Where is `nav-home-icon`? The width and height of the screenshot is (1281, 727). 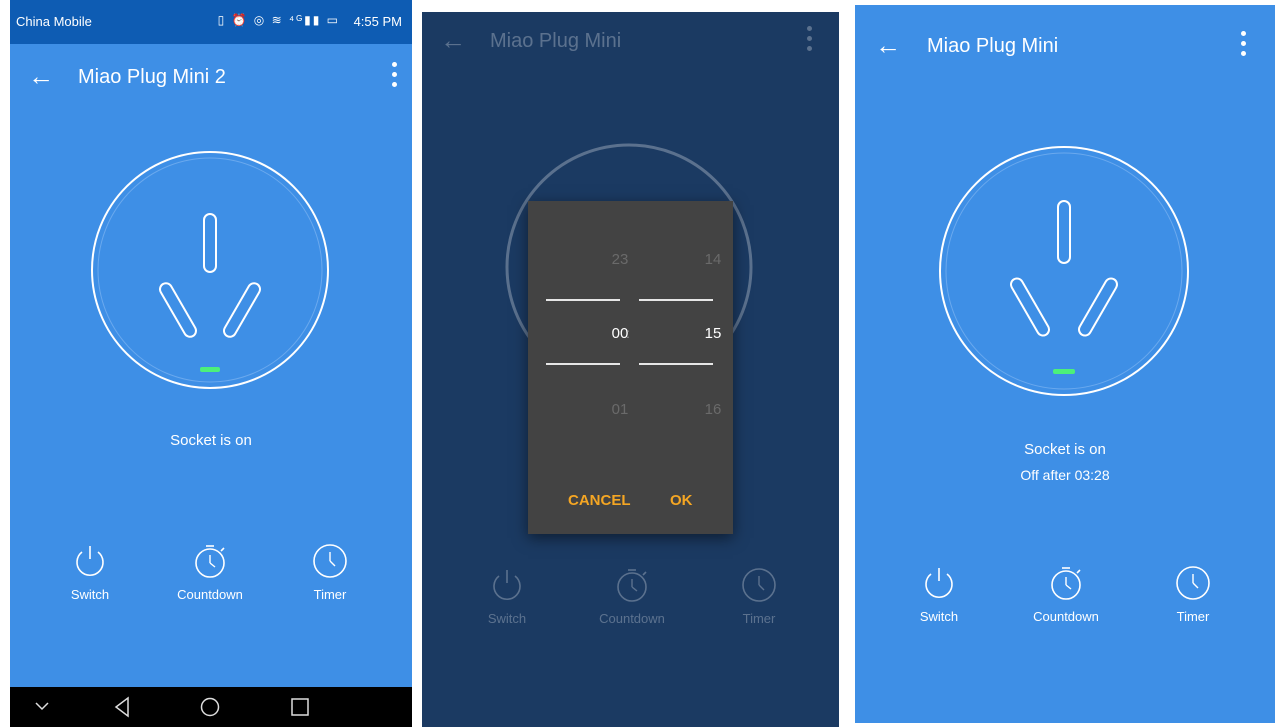 nav-home-icon is located at coordinates (210, 707).